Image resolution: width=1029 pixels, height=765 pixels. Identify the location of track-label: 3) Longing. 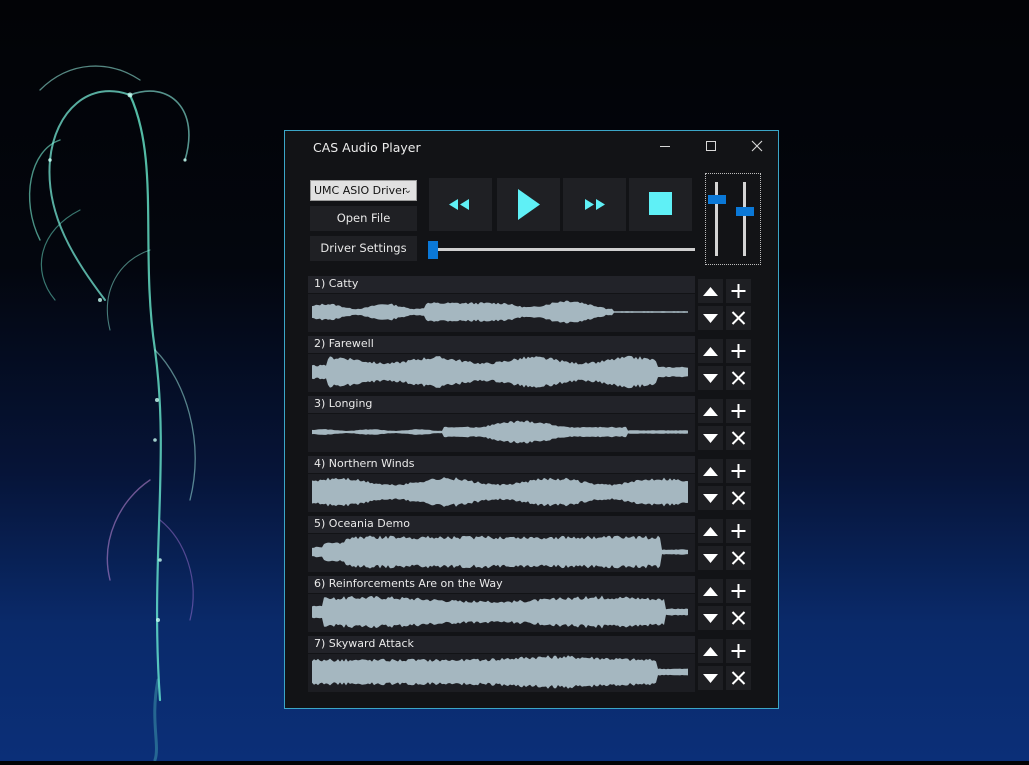
(343, 403).